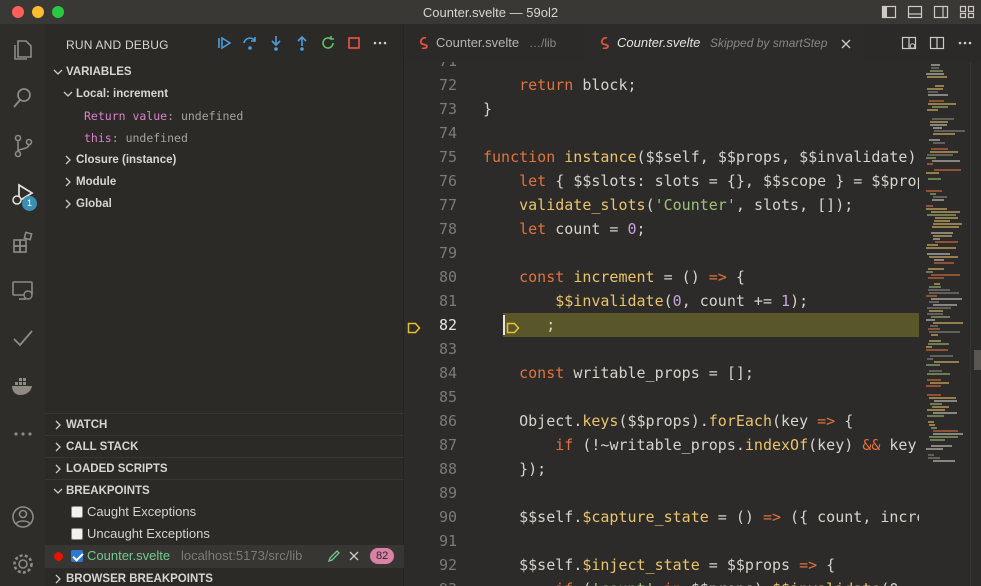 Image resolution: width=981 pixels, height=586 pixels. I want to click on tab-counter-svelte-active: Counter.svelte Skipped by smartStep, so click(724, 43).